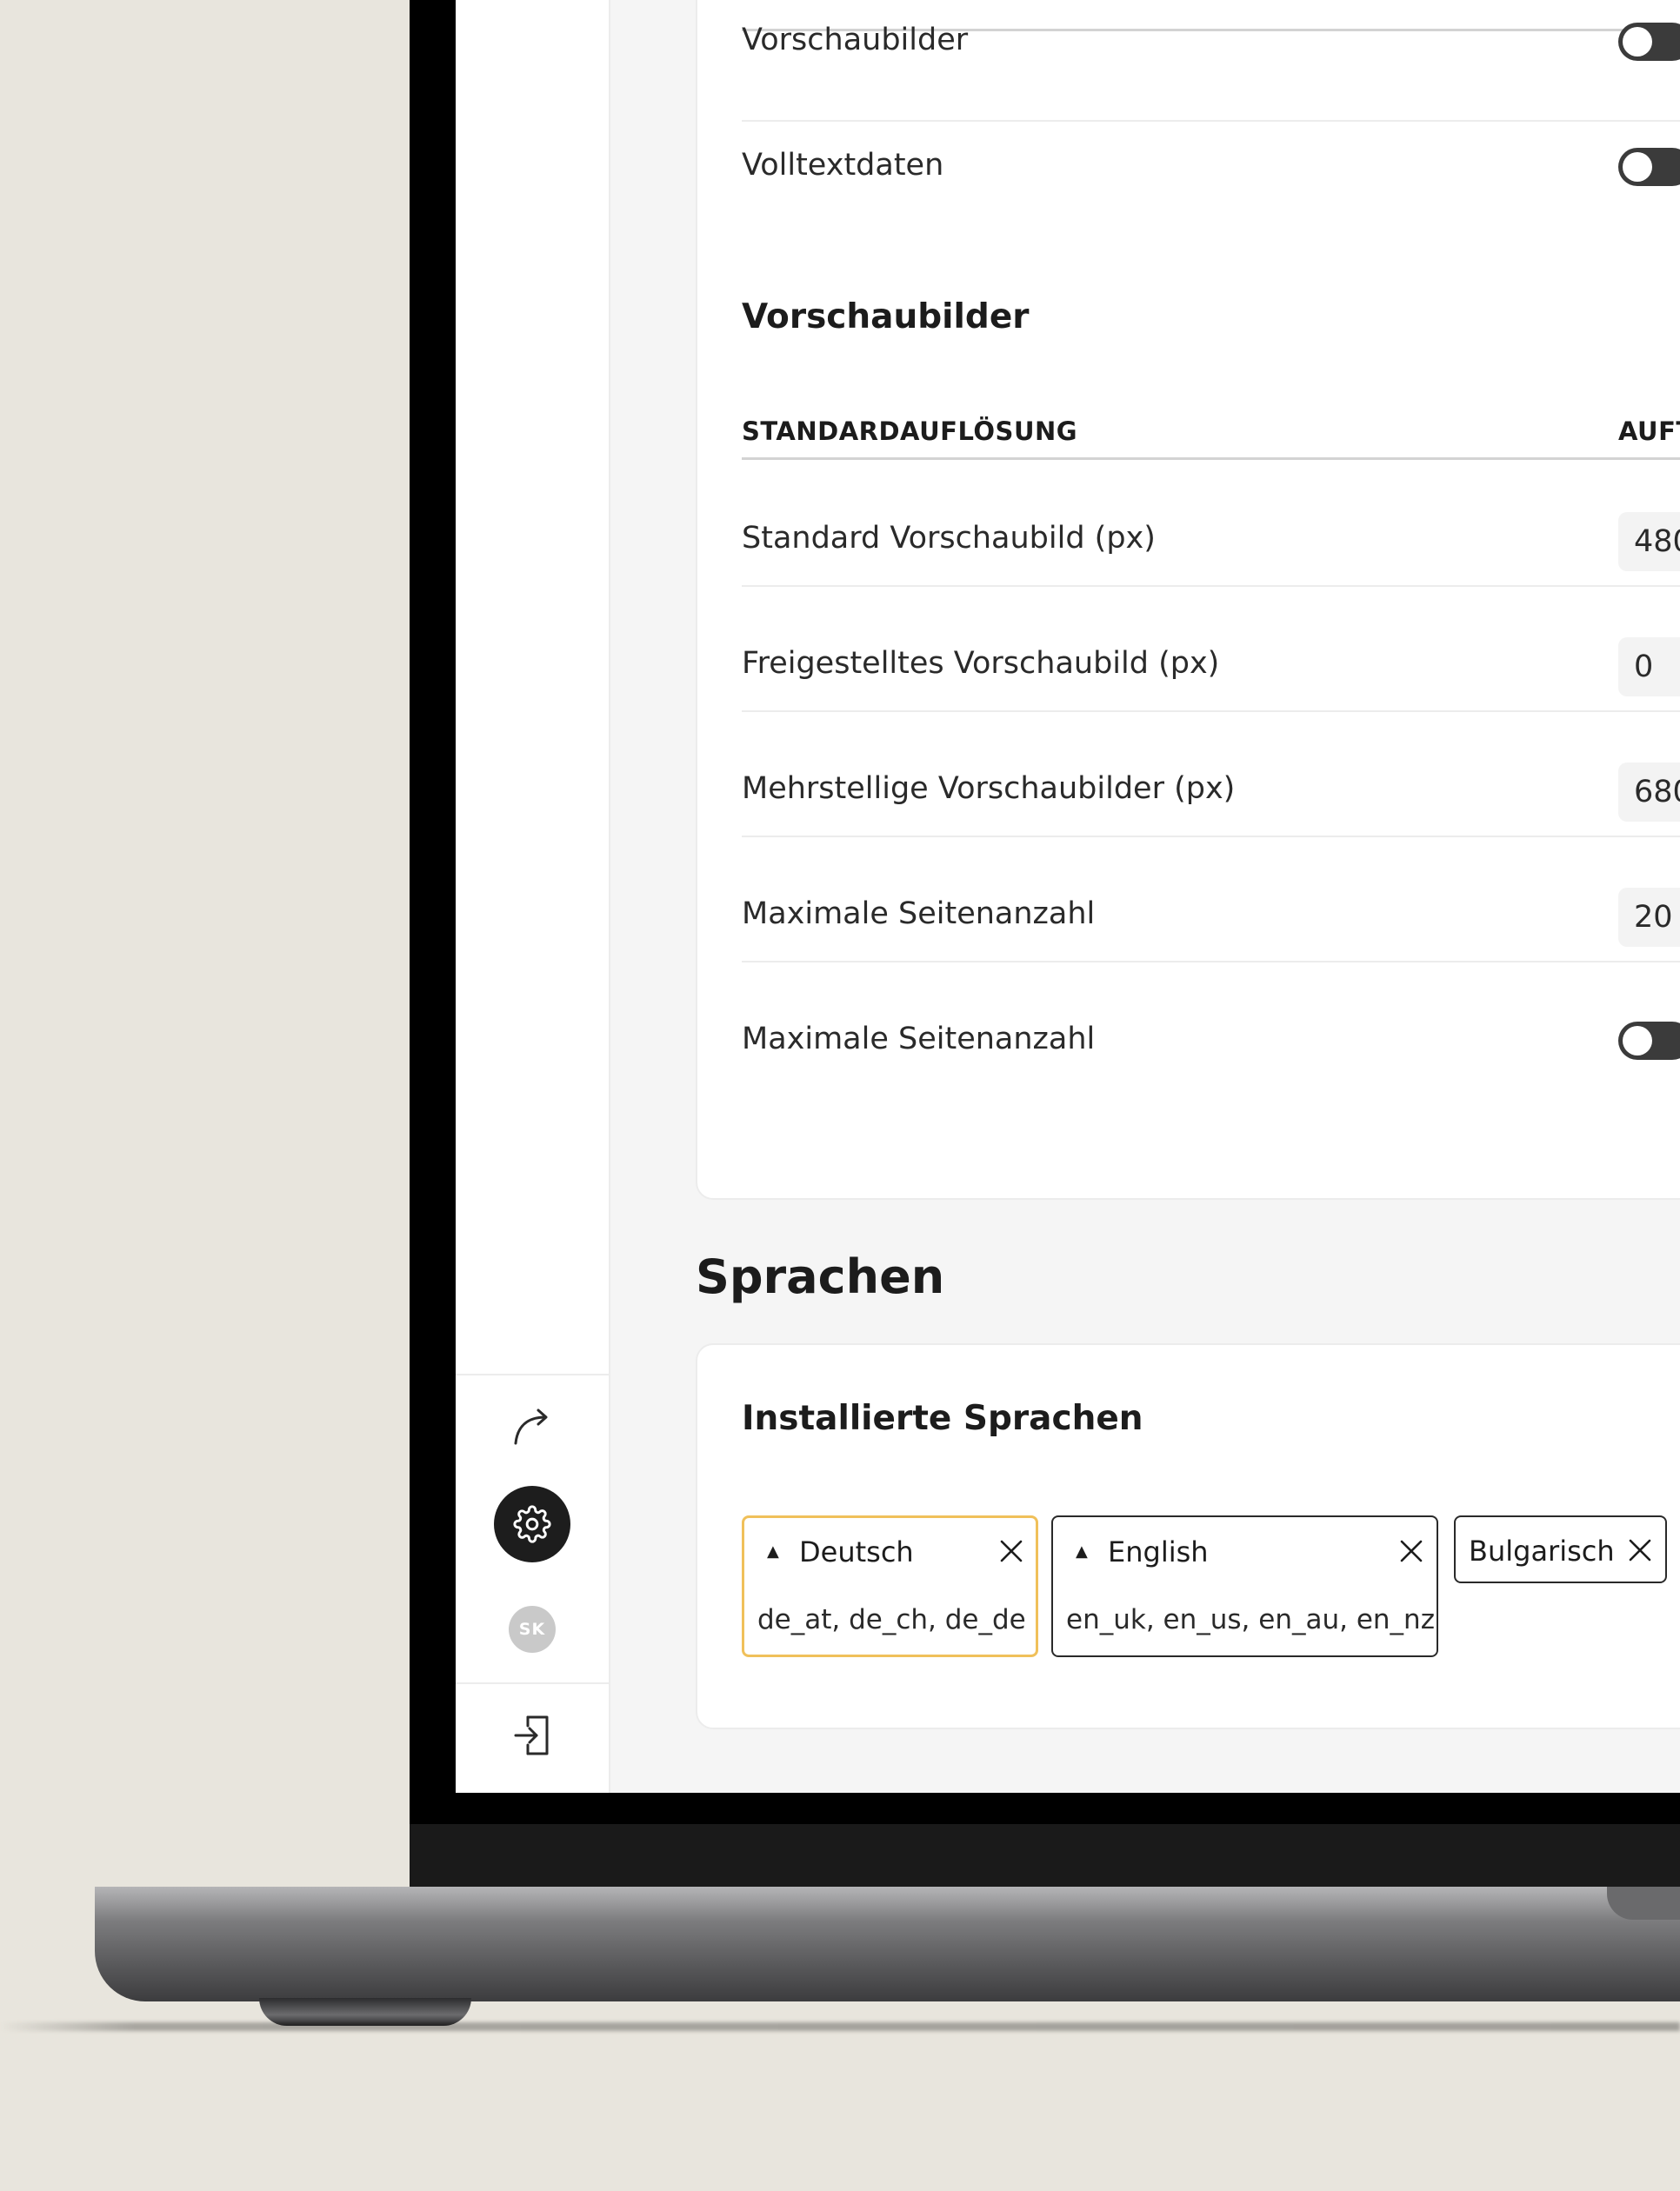  I want to click on chip-name: Deutsch, so click(856, 1552).